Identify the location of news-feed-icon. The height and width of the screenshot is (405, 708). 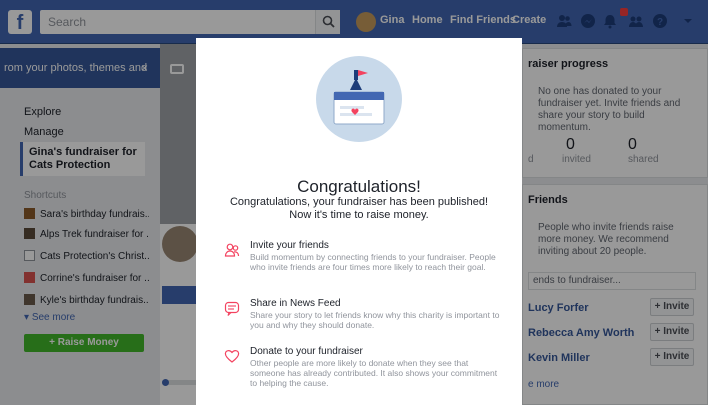
(232, 308).